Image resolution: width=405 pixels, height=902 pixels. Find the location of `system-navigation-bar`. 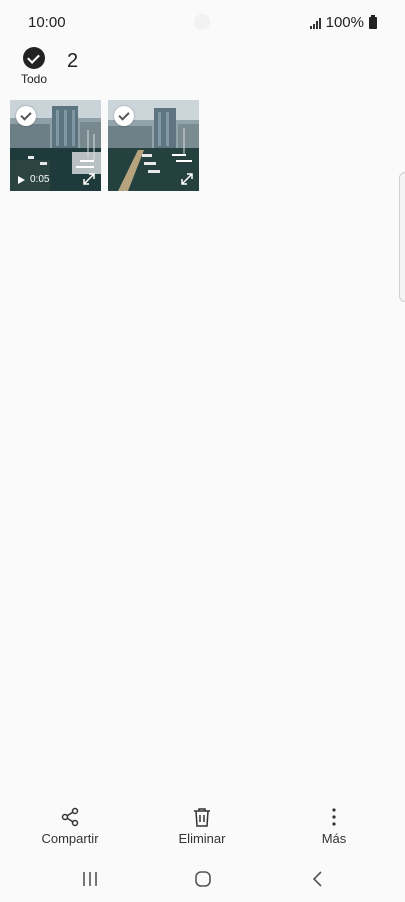

system-navigation-bar is located at coordinates (202, 880).